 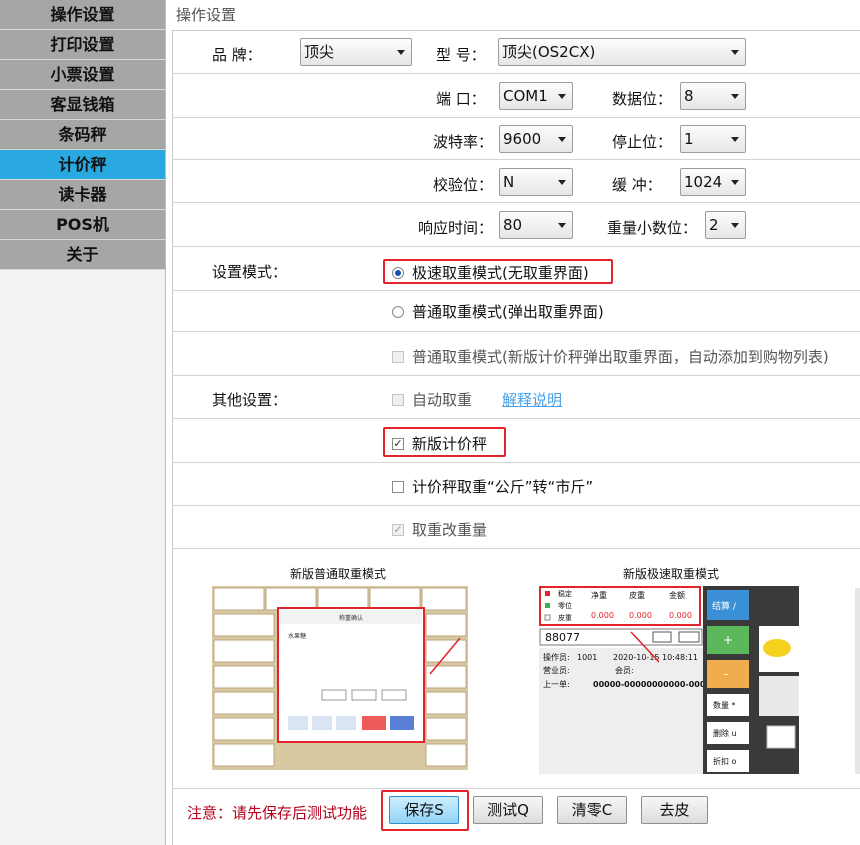 What do you see at coordinates (82, 45) in the screenshot?
I see `sidebar-item-print: 打印设置` at bounding box center [82, 45].